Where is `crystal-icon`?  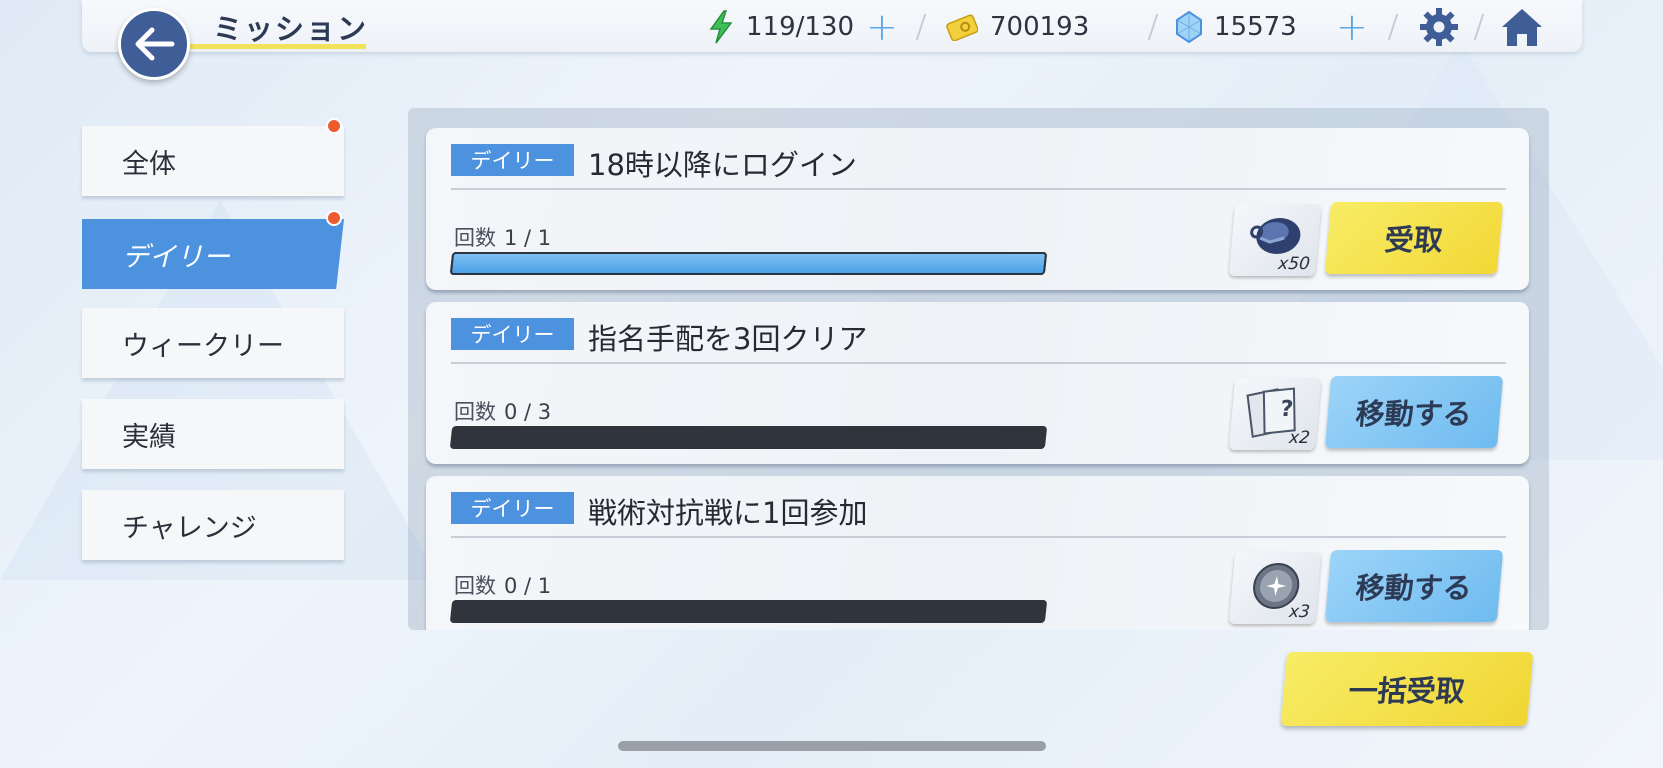 crystal-icon is located at coordinates (1189, 27).